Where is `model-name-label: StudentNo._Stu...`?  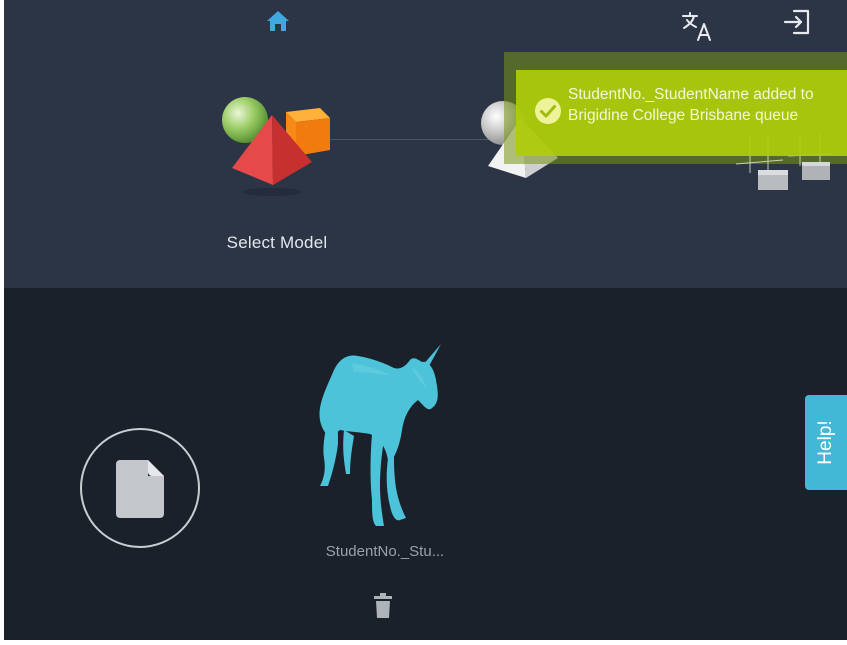 model-name-label: StudentNo._Stu... is located at coordinates (385, 551).